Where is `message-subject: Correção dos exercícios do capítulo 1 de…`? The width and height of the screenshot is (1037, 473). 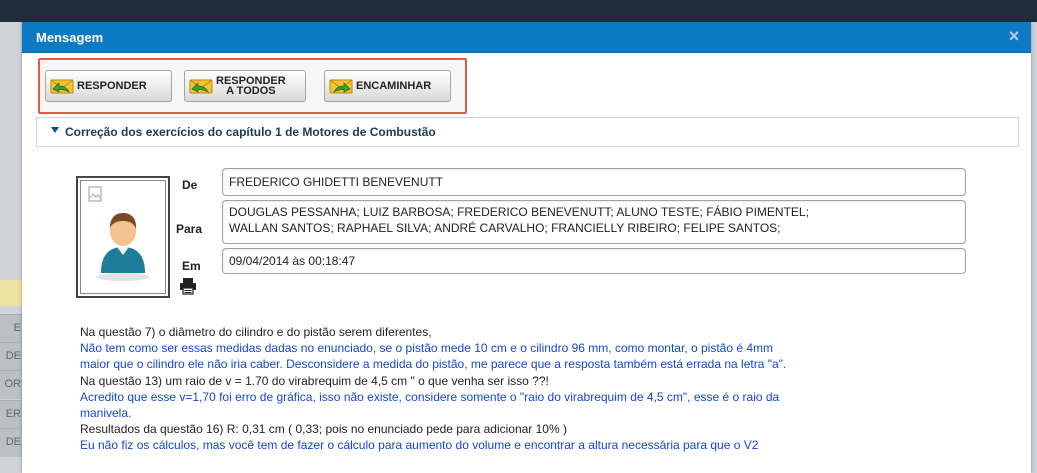
message-subject: Correção dos exercícios do capítulo 1 de… is located at coordinates (250, 132).